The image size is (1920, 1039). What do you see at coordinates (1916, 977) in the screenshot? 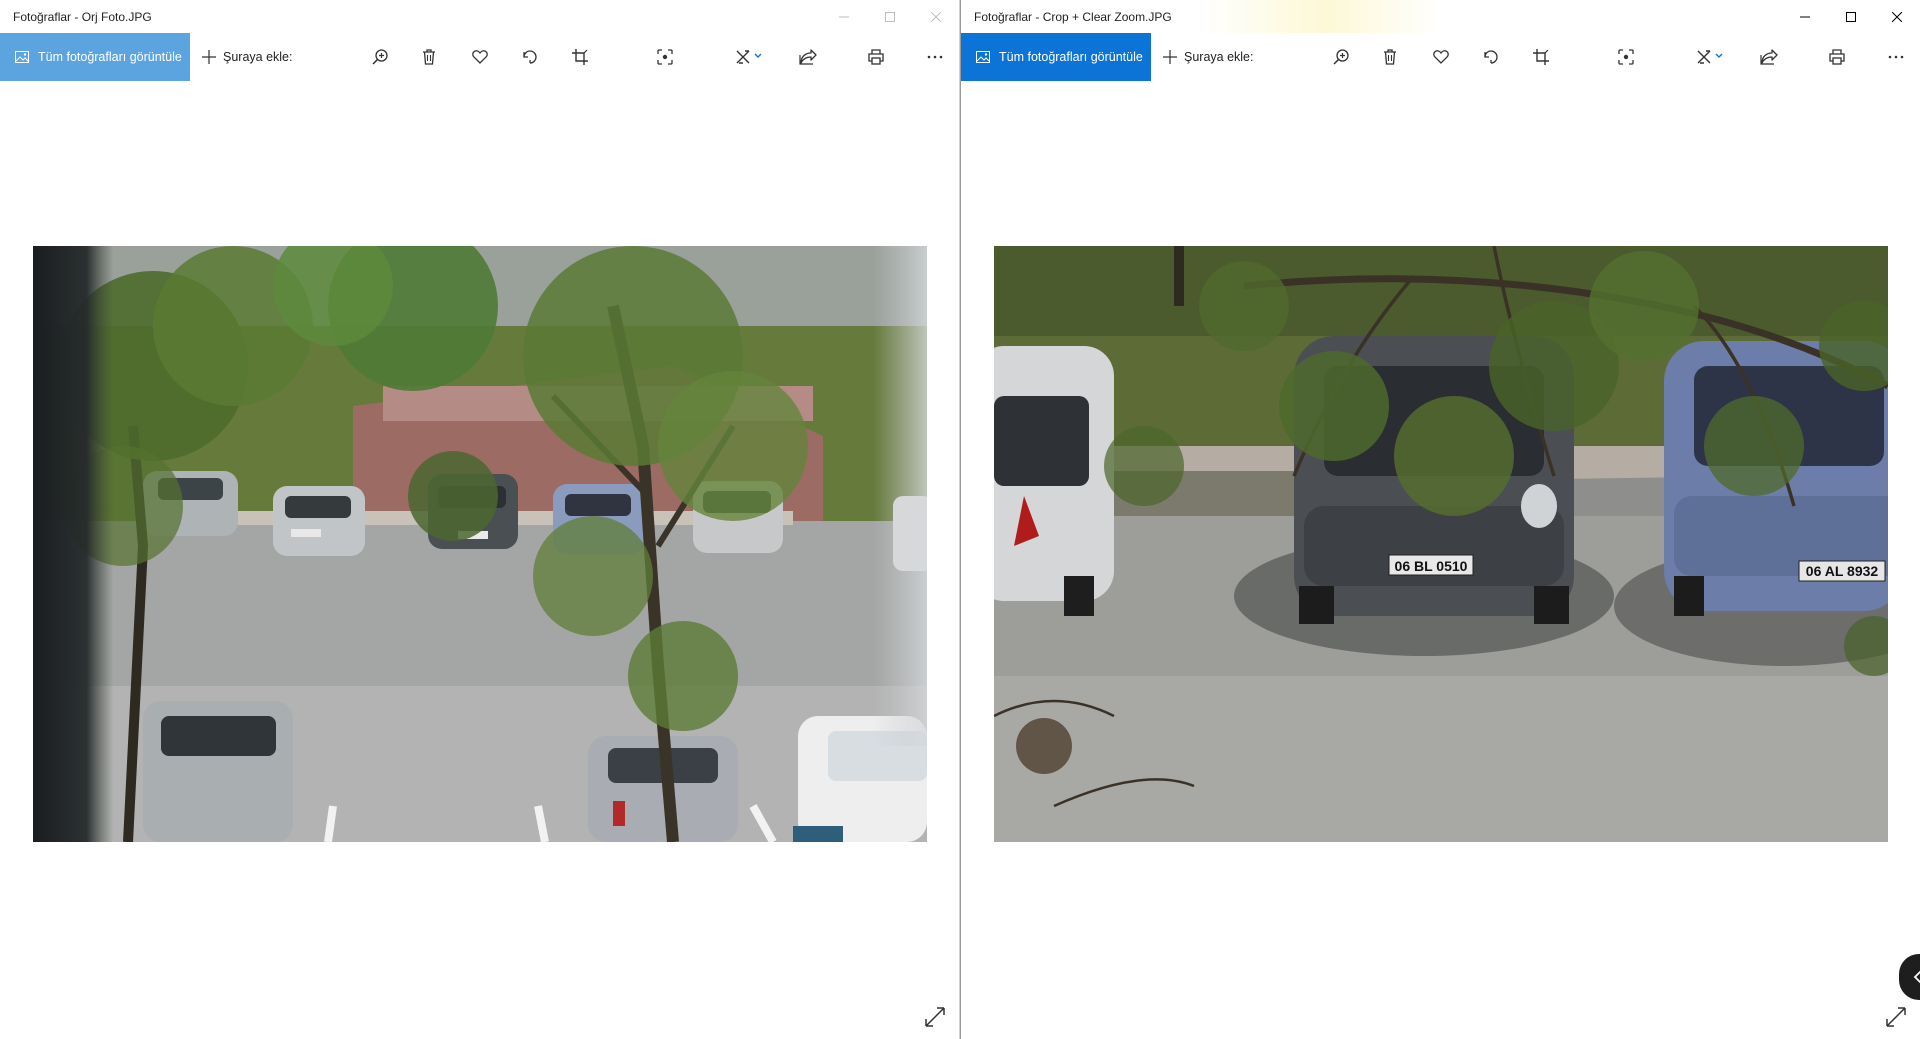
I see `chevron-left-icon` at bounding box center [1916, 977].